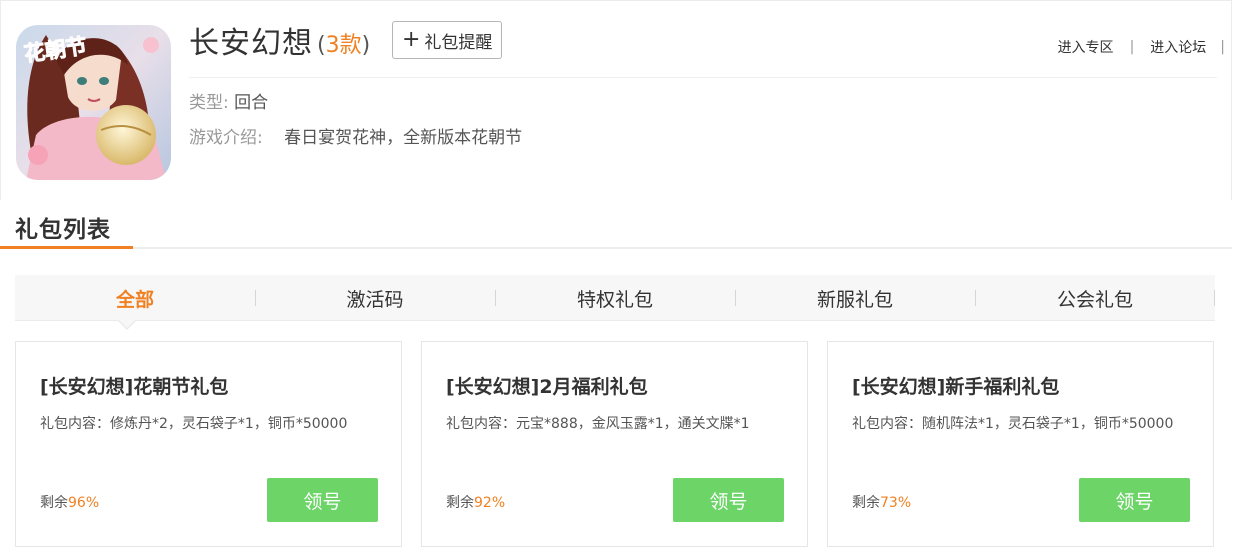 The height and width of the screenshot is (553, 1238). I want to click on link-enter-zone: 进入专区, so click(1086, 47).